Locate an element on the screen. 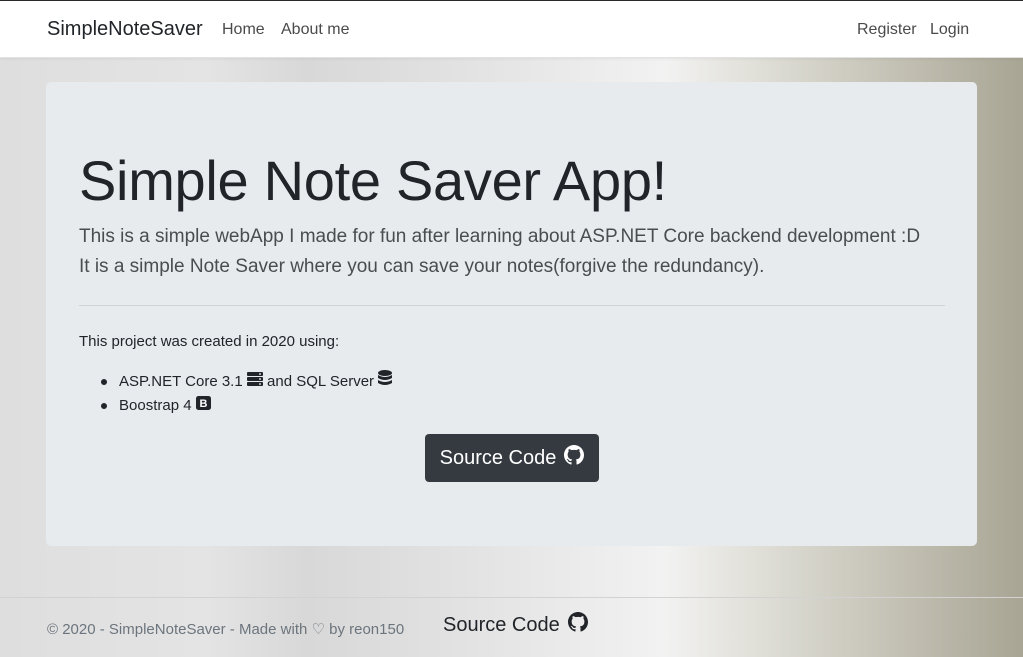 The height and width of the screenshot is (657, 1023). tech-item-sqlserver: and SQL Server is located at coordinates (321, 381).